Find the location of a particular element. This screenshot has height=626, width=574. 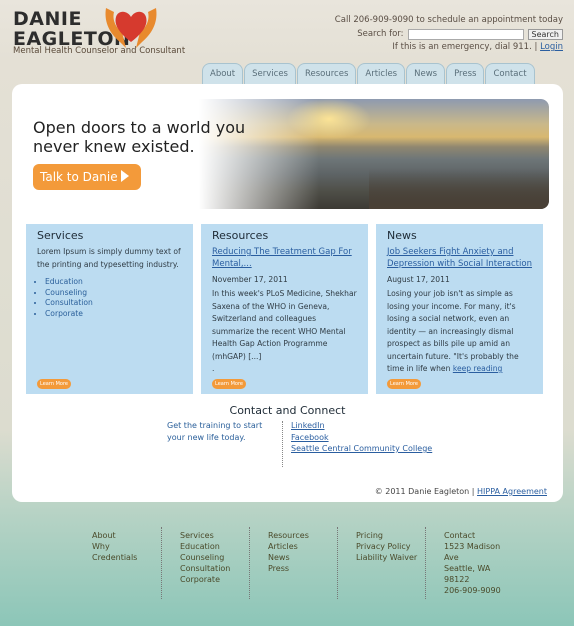

footer-link: Corporate is located at coordinates (222, 579).